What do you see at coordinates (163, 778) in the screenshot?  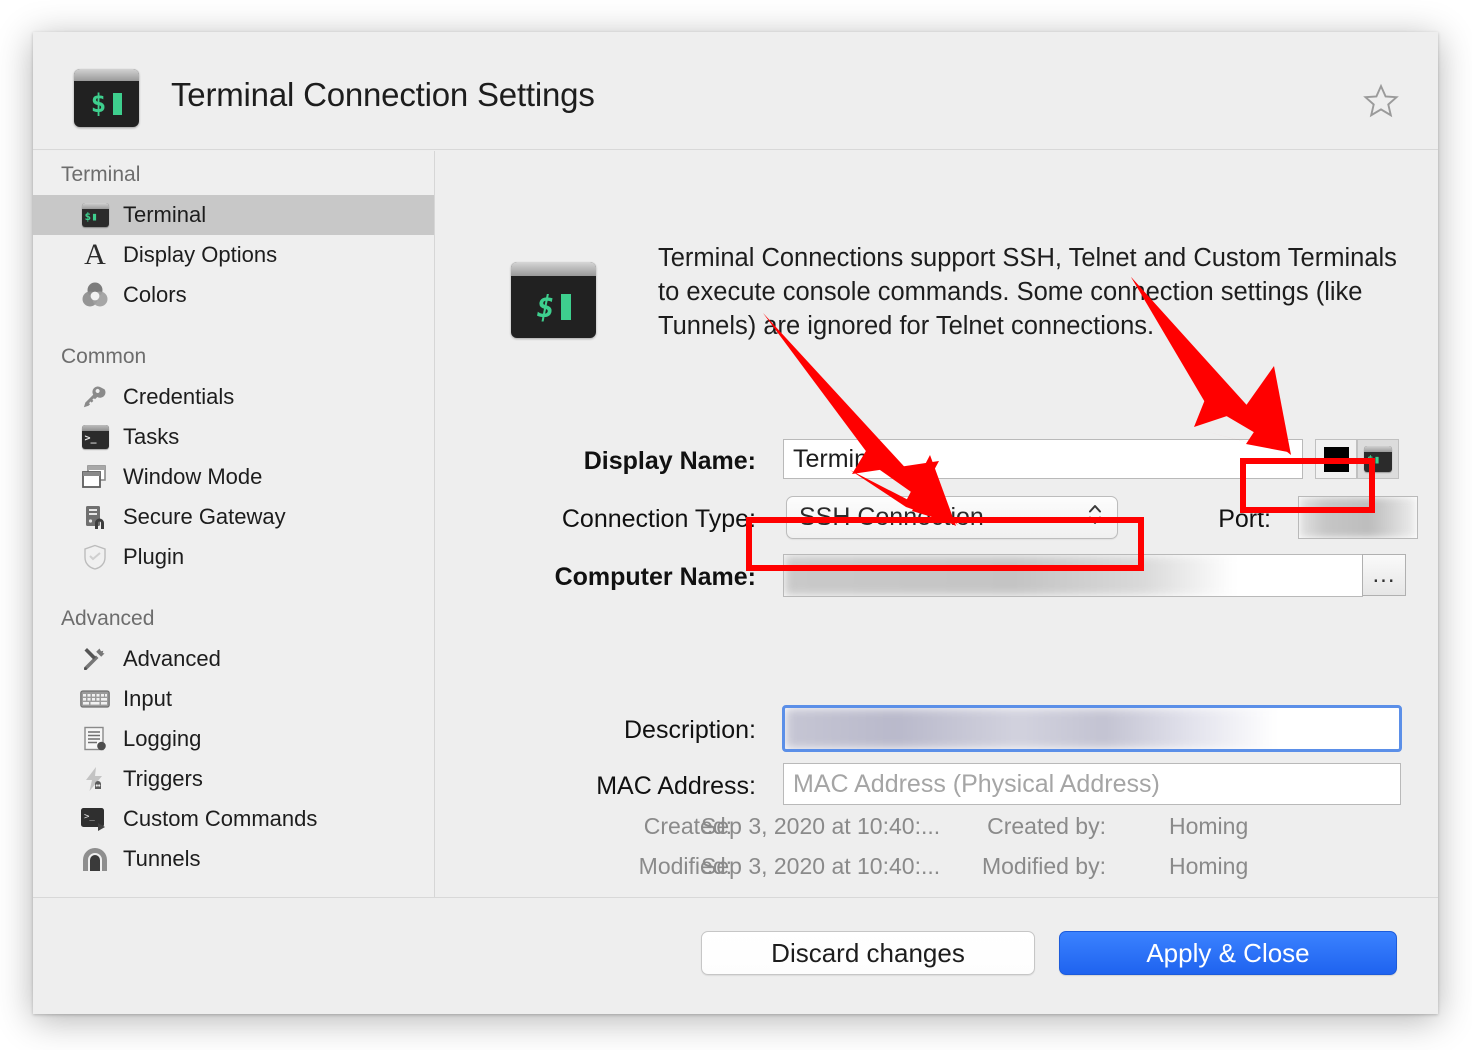 I see `sidebar-item-label: Triggers` at bounding box center [163, 778].